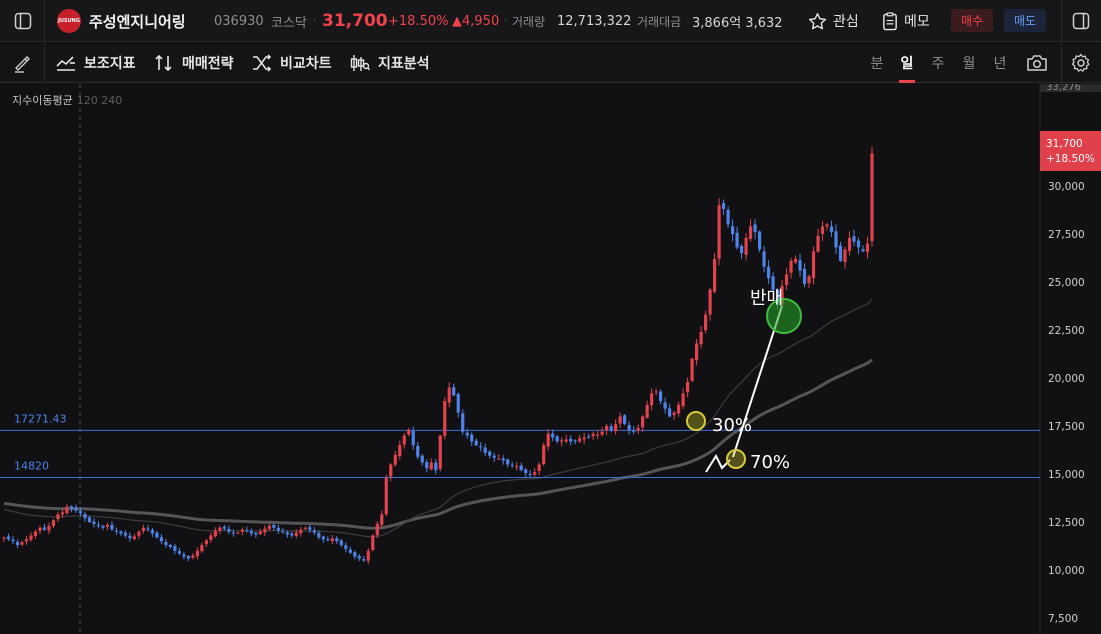 The height and width of the screenshot is (634, 1101). Describe the element at coordinates (96, 63) in the screenshot. I see `indicator-tool: 보조지표` at that location.